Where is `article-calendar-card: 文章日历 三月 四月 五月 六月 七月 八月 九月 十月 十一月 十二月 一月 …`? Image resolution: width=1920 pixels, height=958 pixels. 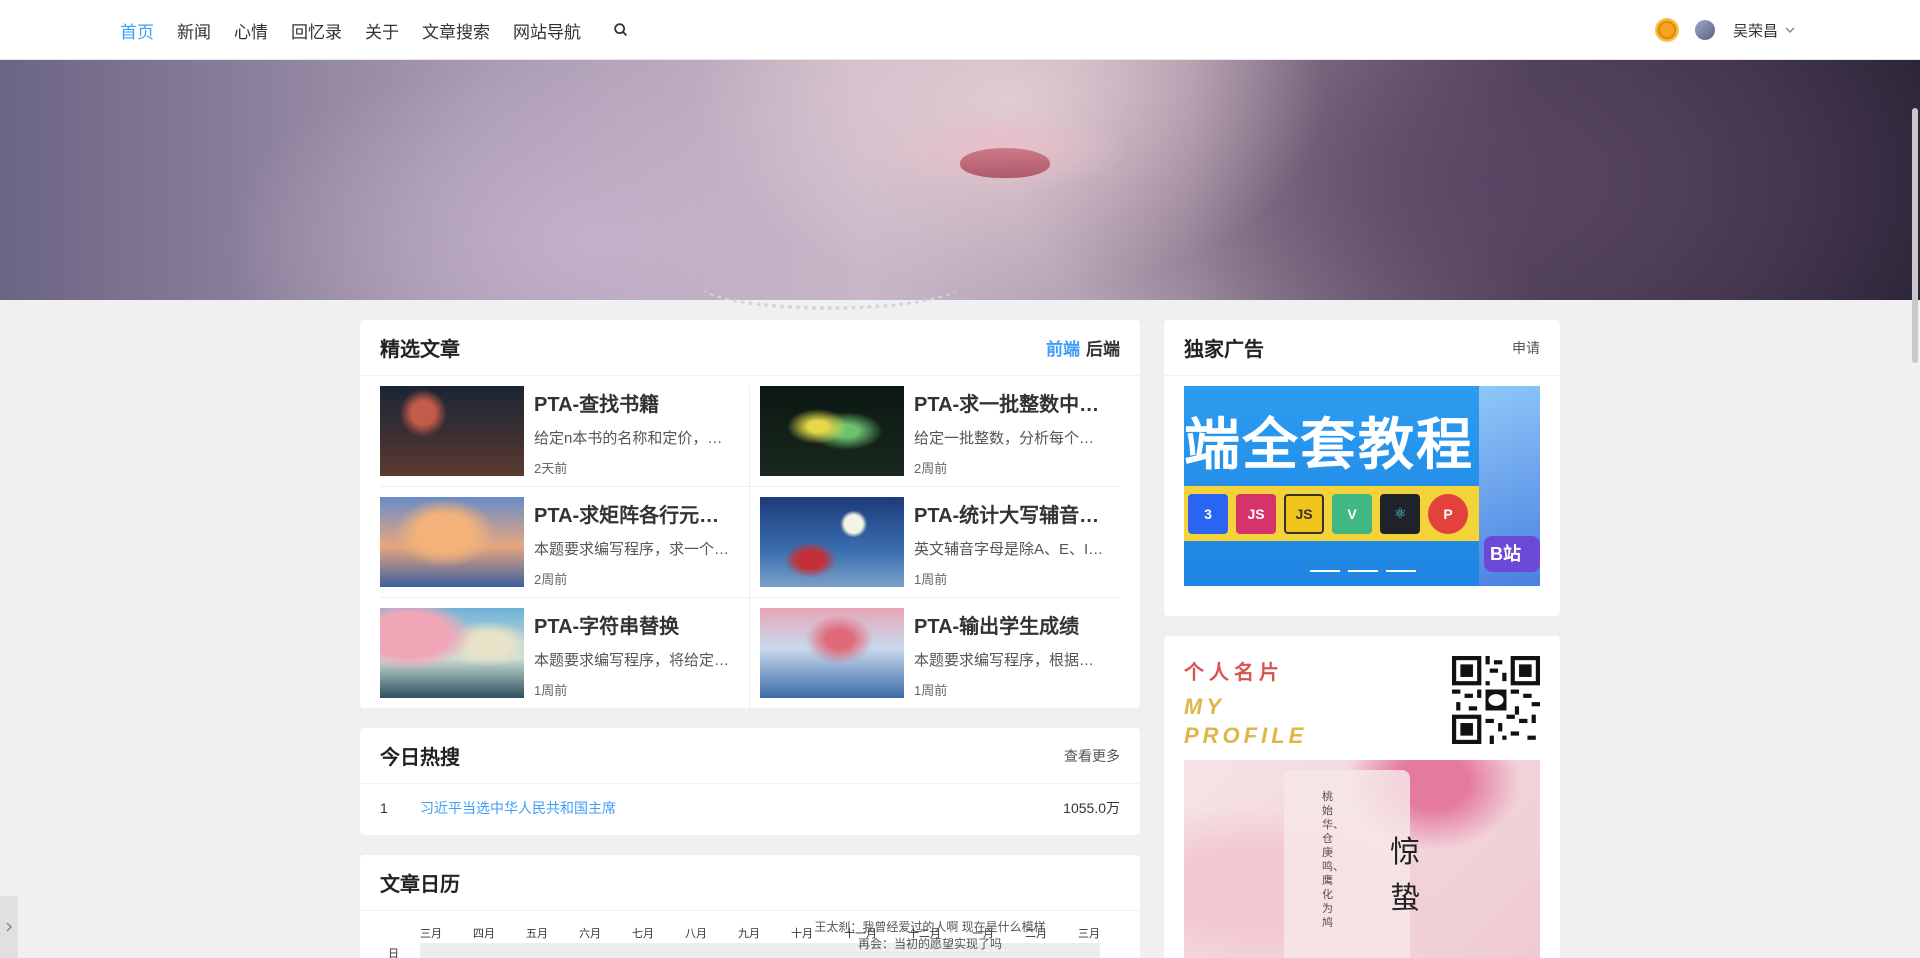
article-calendar-card: 文章日历 三月 四月 五月 六月 七月 八月 九月 十月 十一月 十二月 一月 … is located at coordinates (750, 906).